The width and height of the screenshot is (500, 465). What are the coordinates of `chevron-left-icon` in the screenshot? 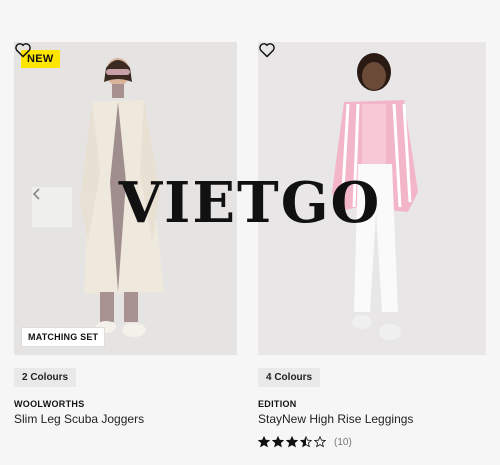 It's located at (36, 194).